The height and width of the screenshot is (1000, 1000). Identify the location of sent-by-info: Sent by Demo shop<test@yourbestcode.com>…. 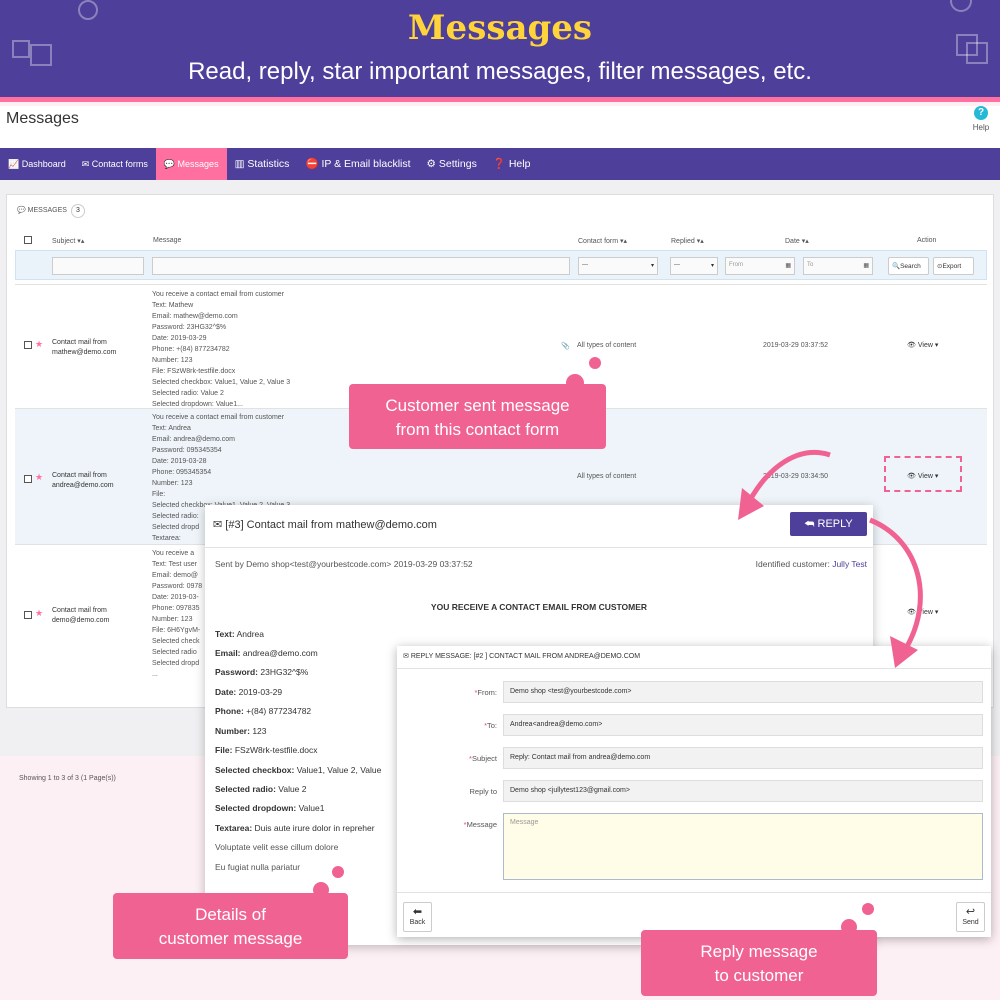
(344, 564).